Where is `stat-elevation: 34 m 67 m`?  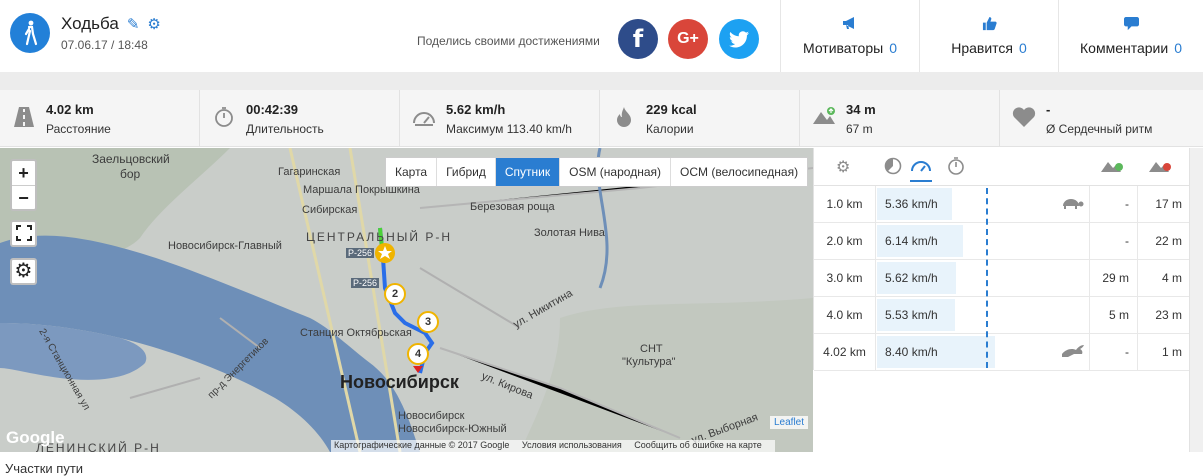 stat-elevation: 34 m 67 m is located at coordinates (900, 118).